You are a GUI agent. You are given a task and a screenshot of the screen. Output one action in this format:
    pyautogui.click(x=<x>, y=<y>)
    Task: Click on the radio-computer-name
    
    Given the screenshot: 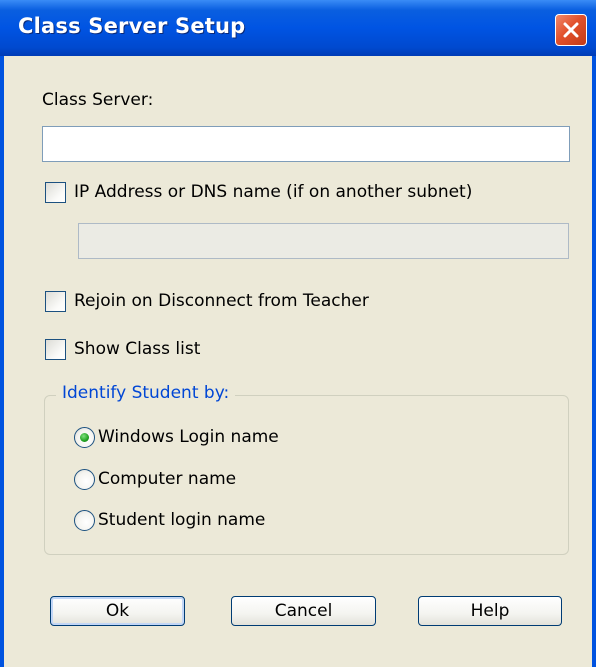 What is the action you would take?
    pyautogui.click(x=84, y=479)
    